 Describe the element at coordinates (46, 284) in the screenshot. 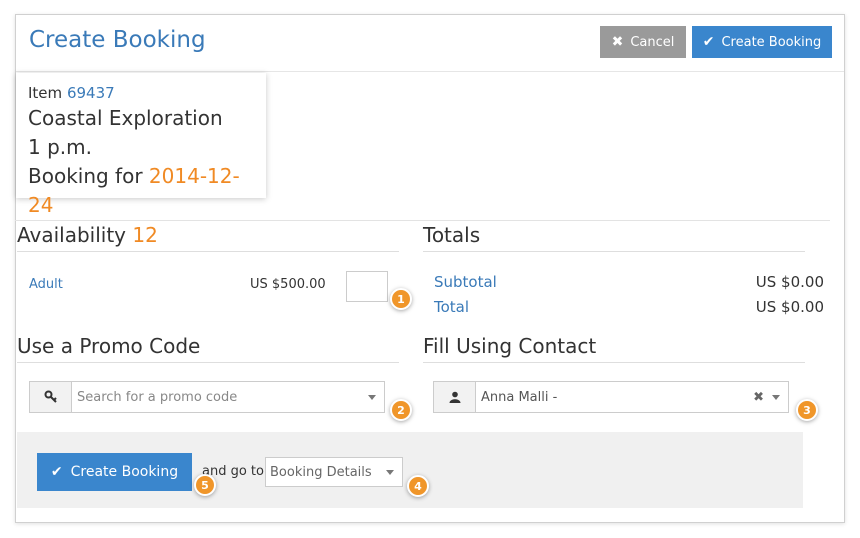

I see `adult-label: Adult` at that location.